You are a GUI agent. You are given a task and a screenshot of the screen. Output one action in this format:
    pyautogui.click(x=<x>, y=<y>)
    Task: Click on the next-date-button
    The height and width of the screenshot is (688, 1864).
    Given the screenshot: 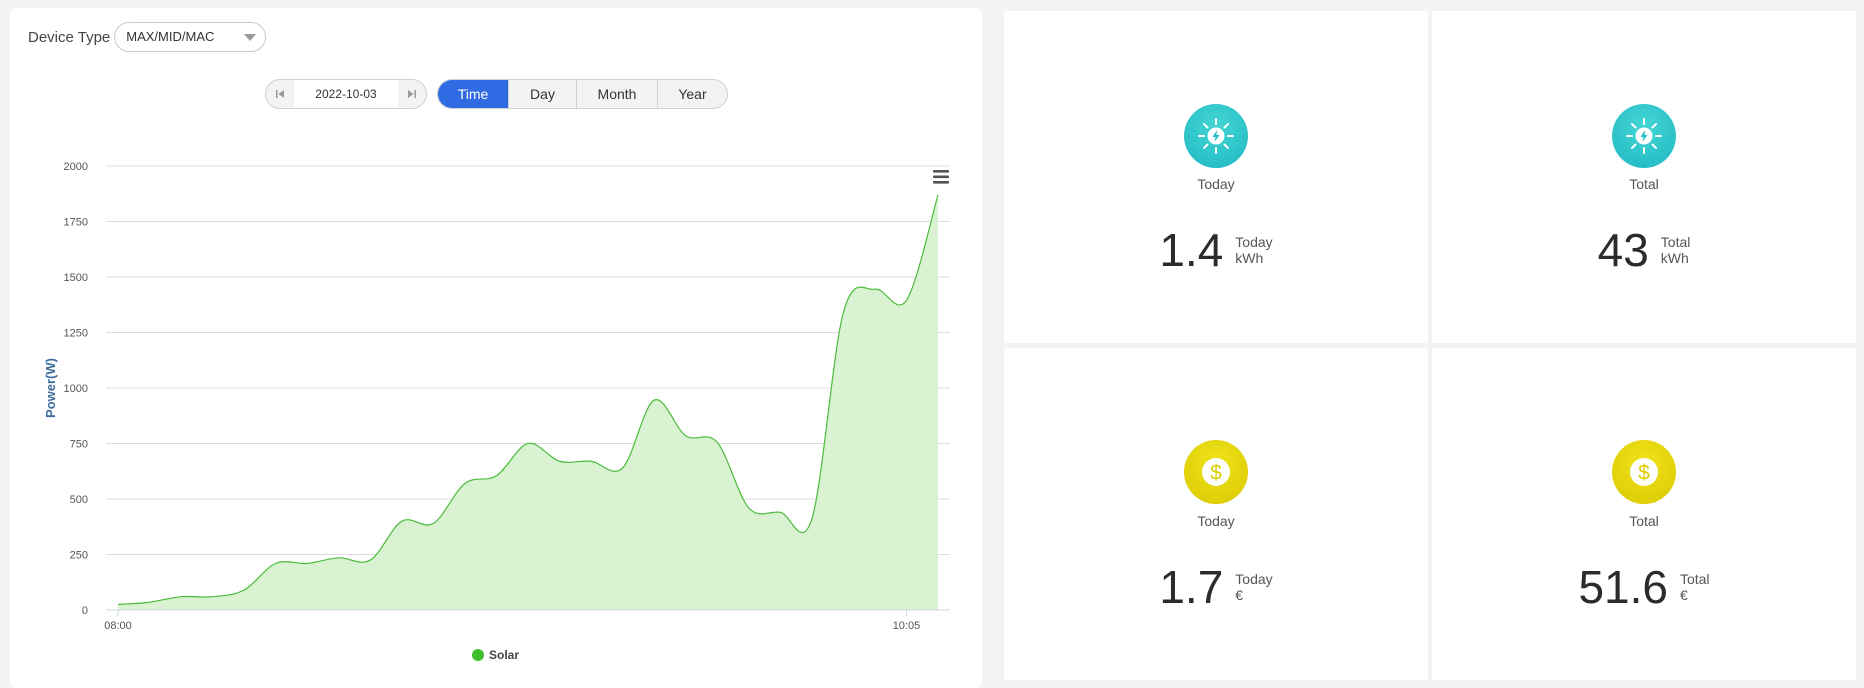 What is the action you would take?
    pyautogui.click(x=412, y=94)
    